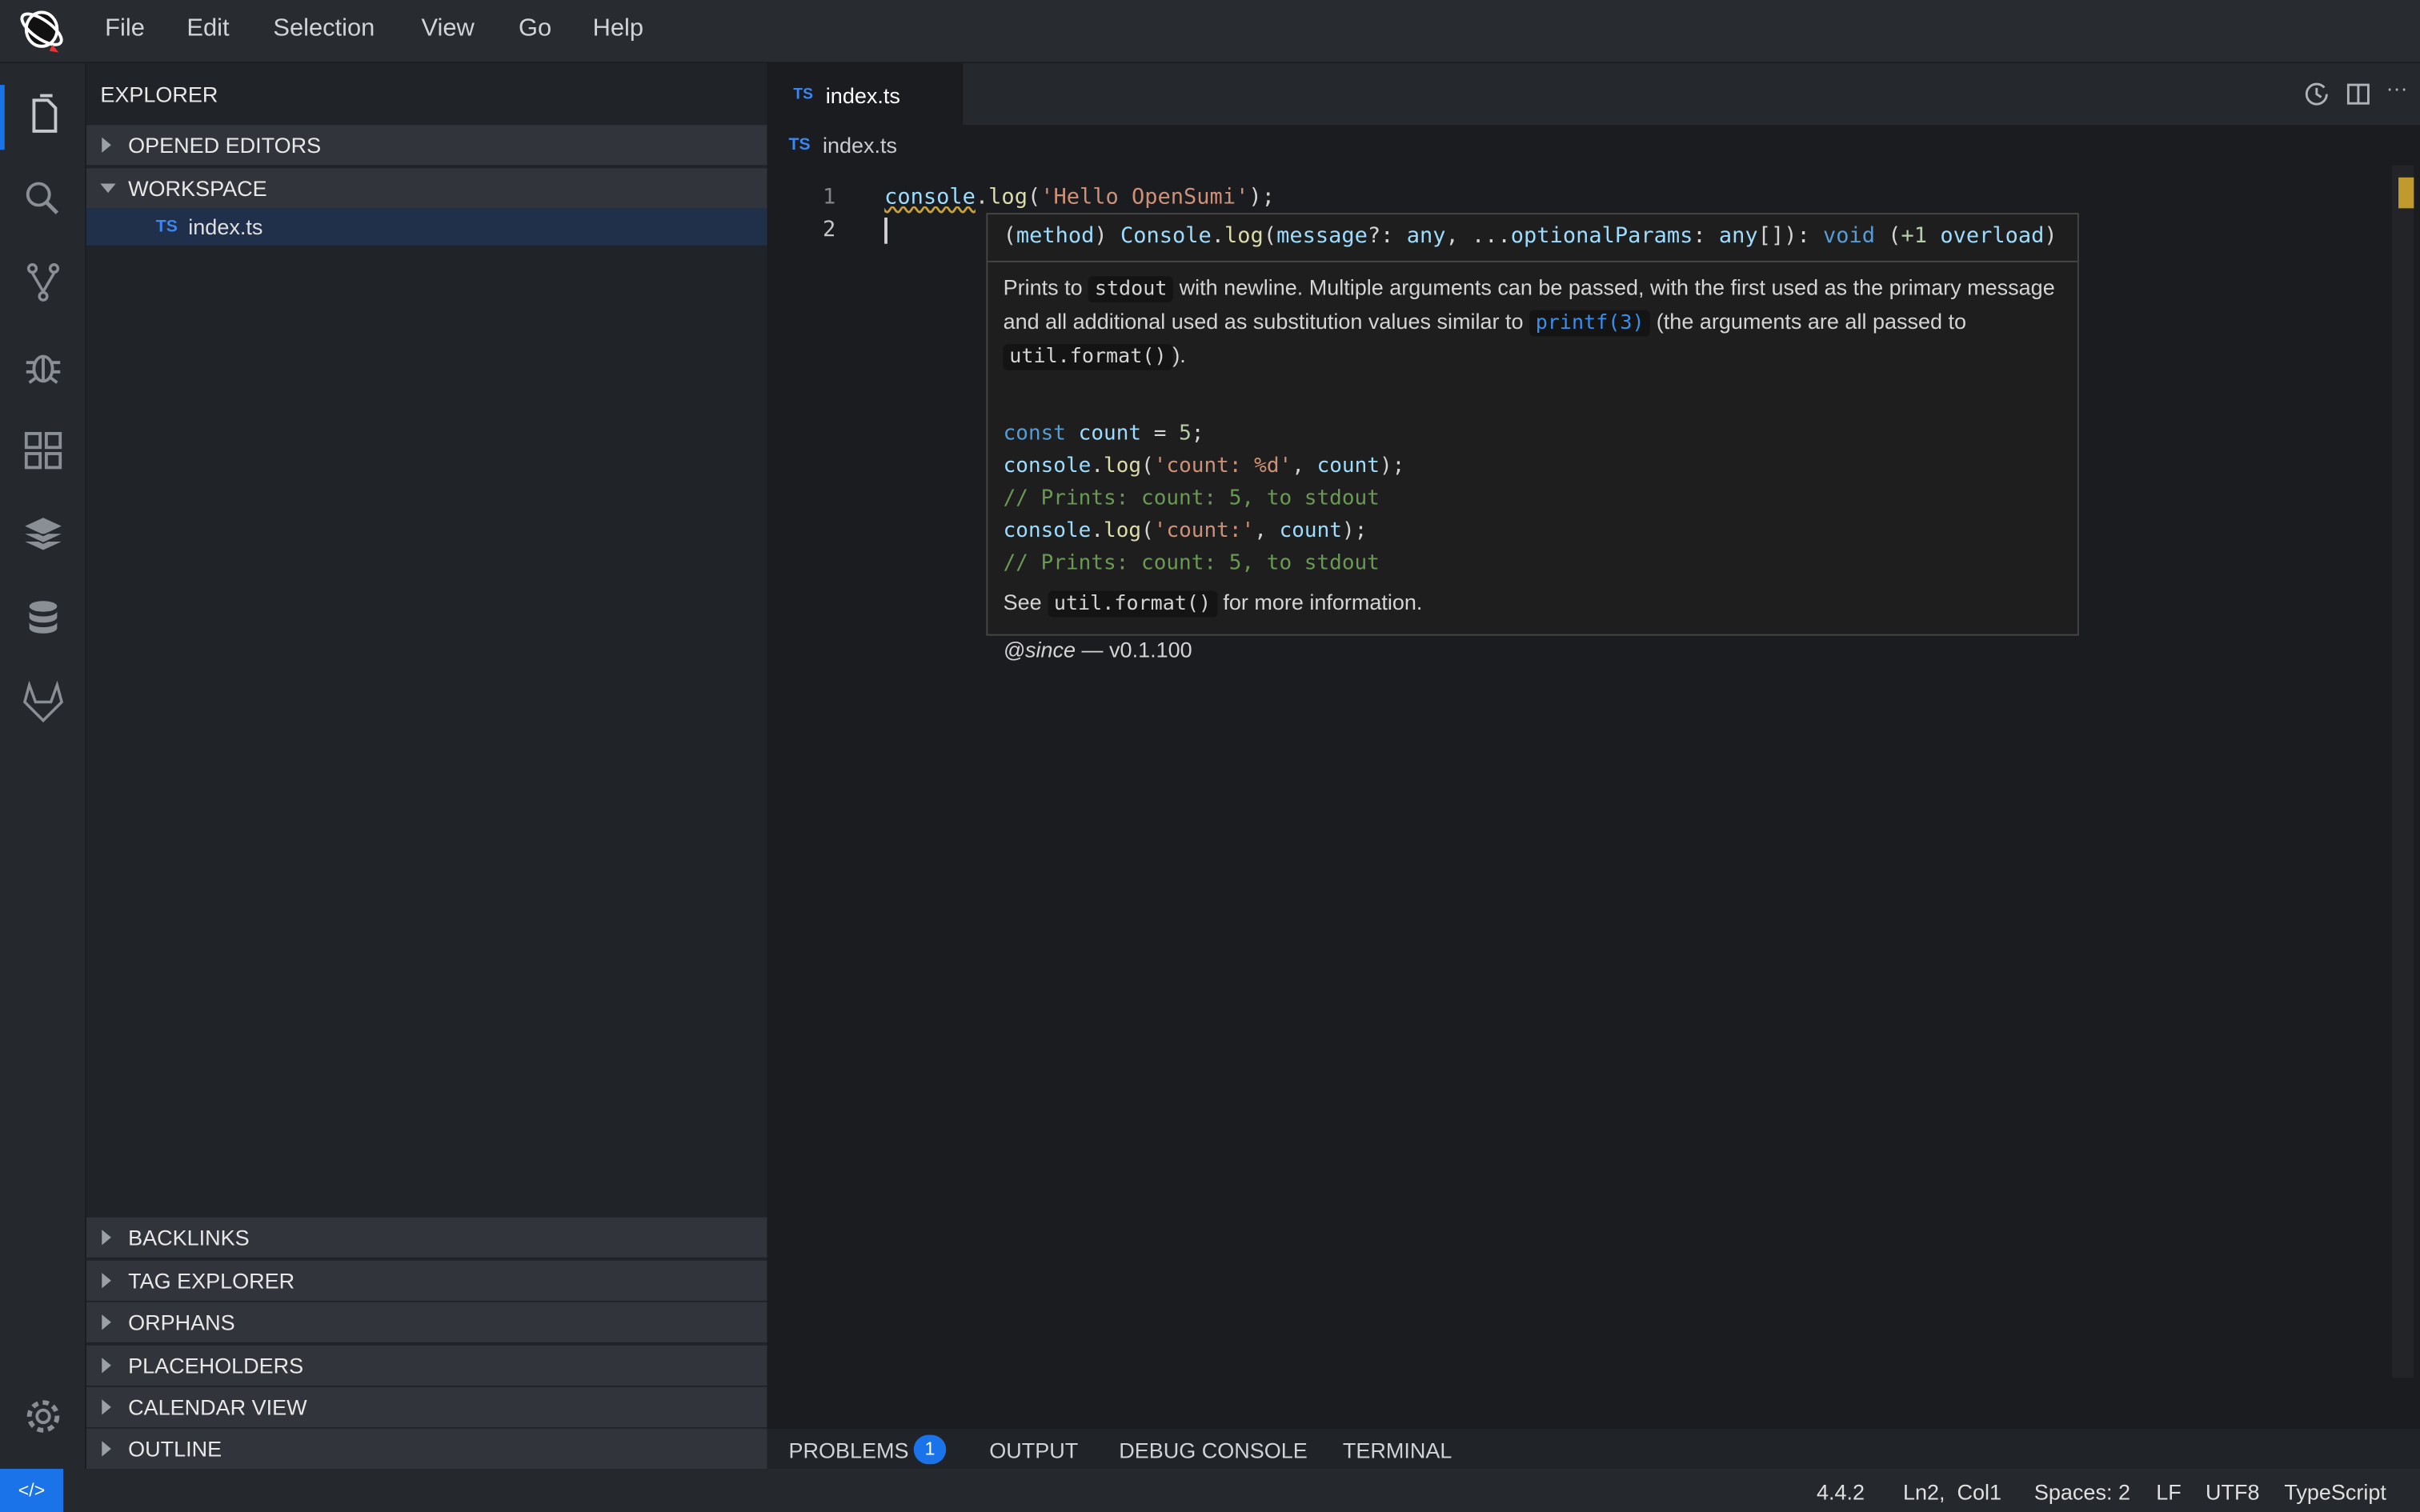 The width and height of the screenshot is (2420, 1512). What do you see at coordinates (43, 618) in the screenshot?
I see `database-icon` at bounding box center [43, 618].